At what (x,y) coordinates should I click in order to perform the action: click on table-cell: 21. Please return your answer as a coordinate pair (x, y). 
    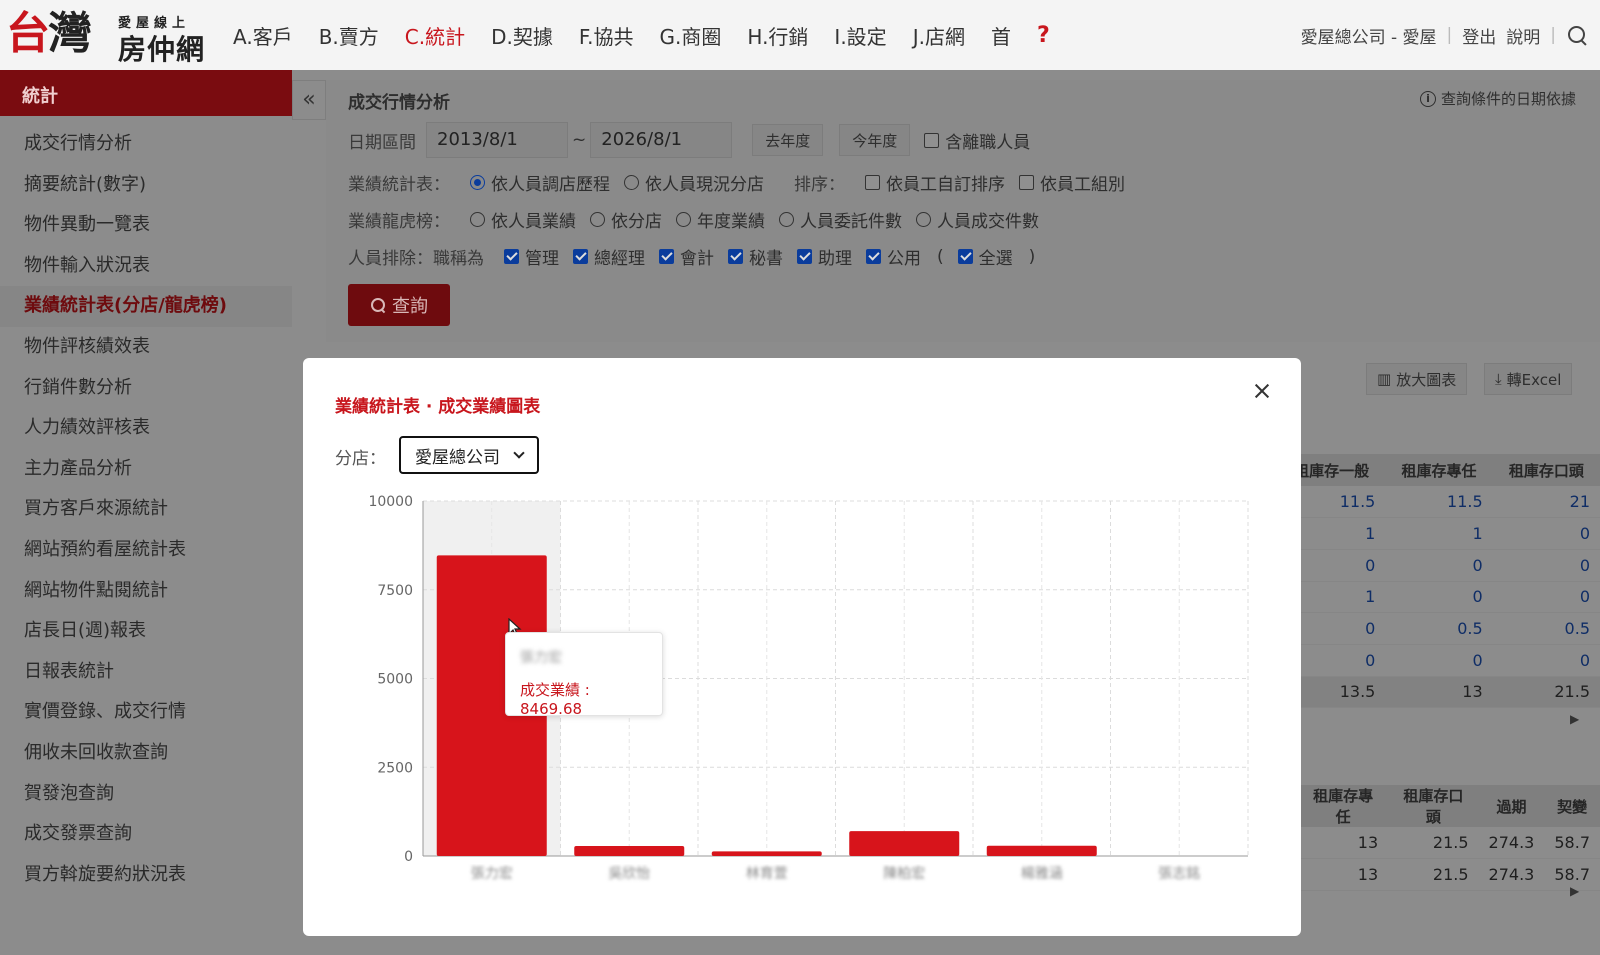
    Looking at the image, I should click on (1546, 502).